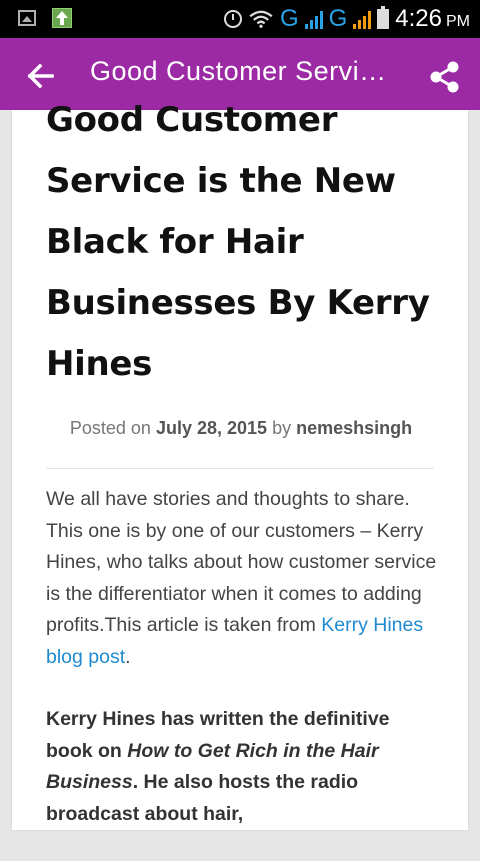 This screenshot has width=480, height=861. Describe the element at coordinates (128, 656) in the screenshot. I see `paragraph-intro-end: .` at that location.